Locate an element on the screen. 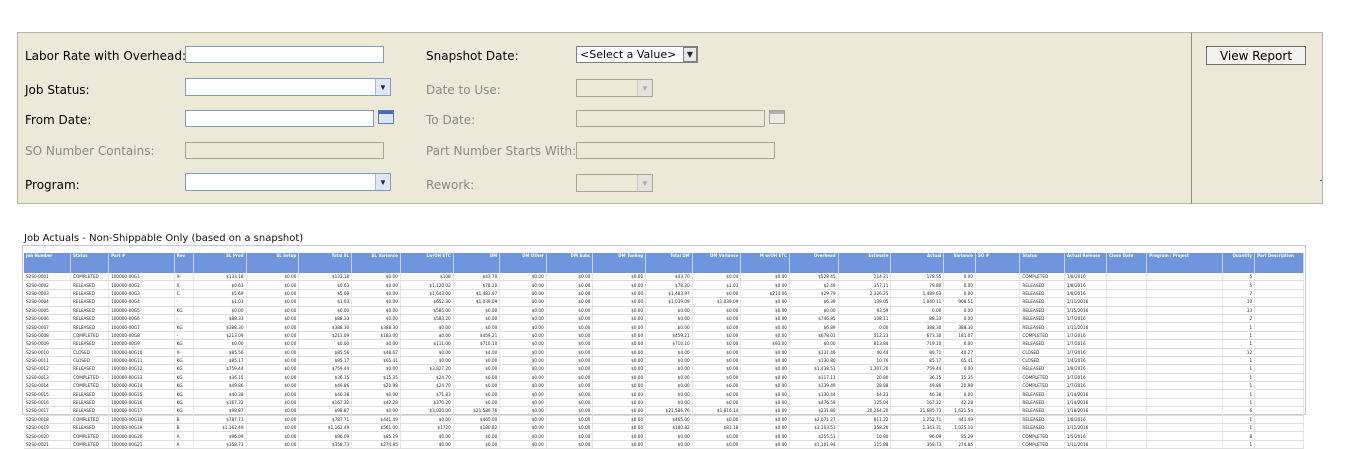 This screenshot has width=1355, height=449. table-cell: 12 is located at coordinates (1239, 352).